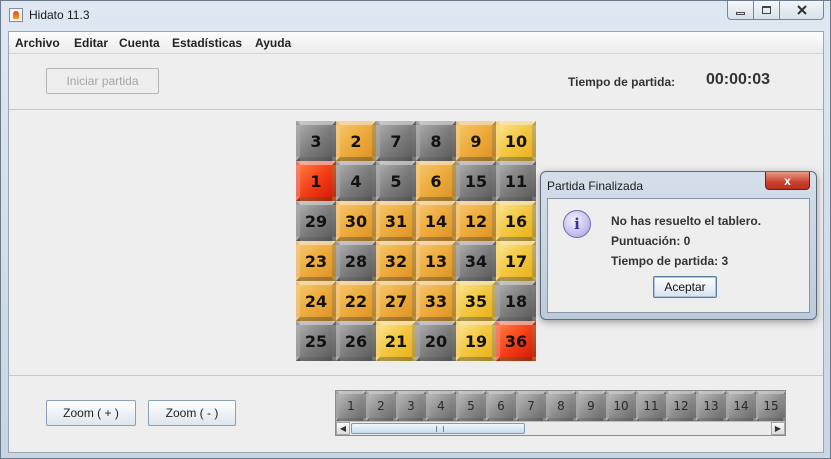 Image resolution: width=831 pixels, height=459 pixels. What do you see at coordinates (316, 341) in the screenshot?
I see `board-cell: 25` at bounding box center [316, 341].